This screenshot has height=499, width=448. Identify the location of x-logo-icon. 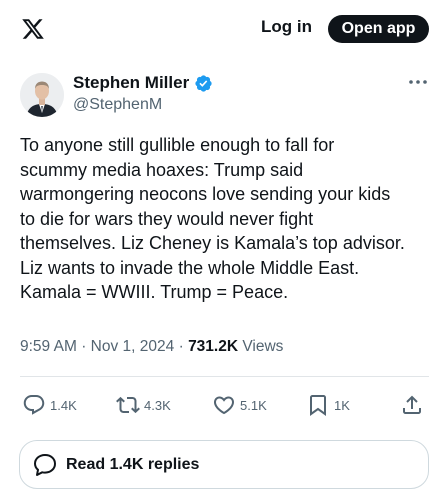
(33, 29).